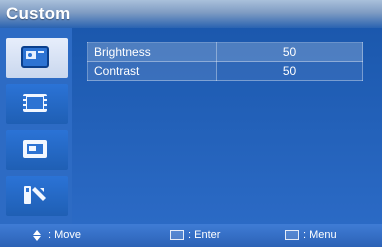  I want to click on status-bar: : Move : Enter : Menu, so click(191, 235).